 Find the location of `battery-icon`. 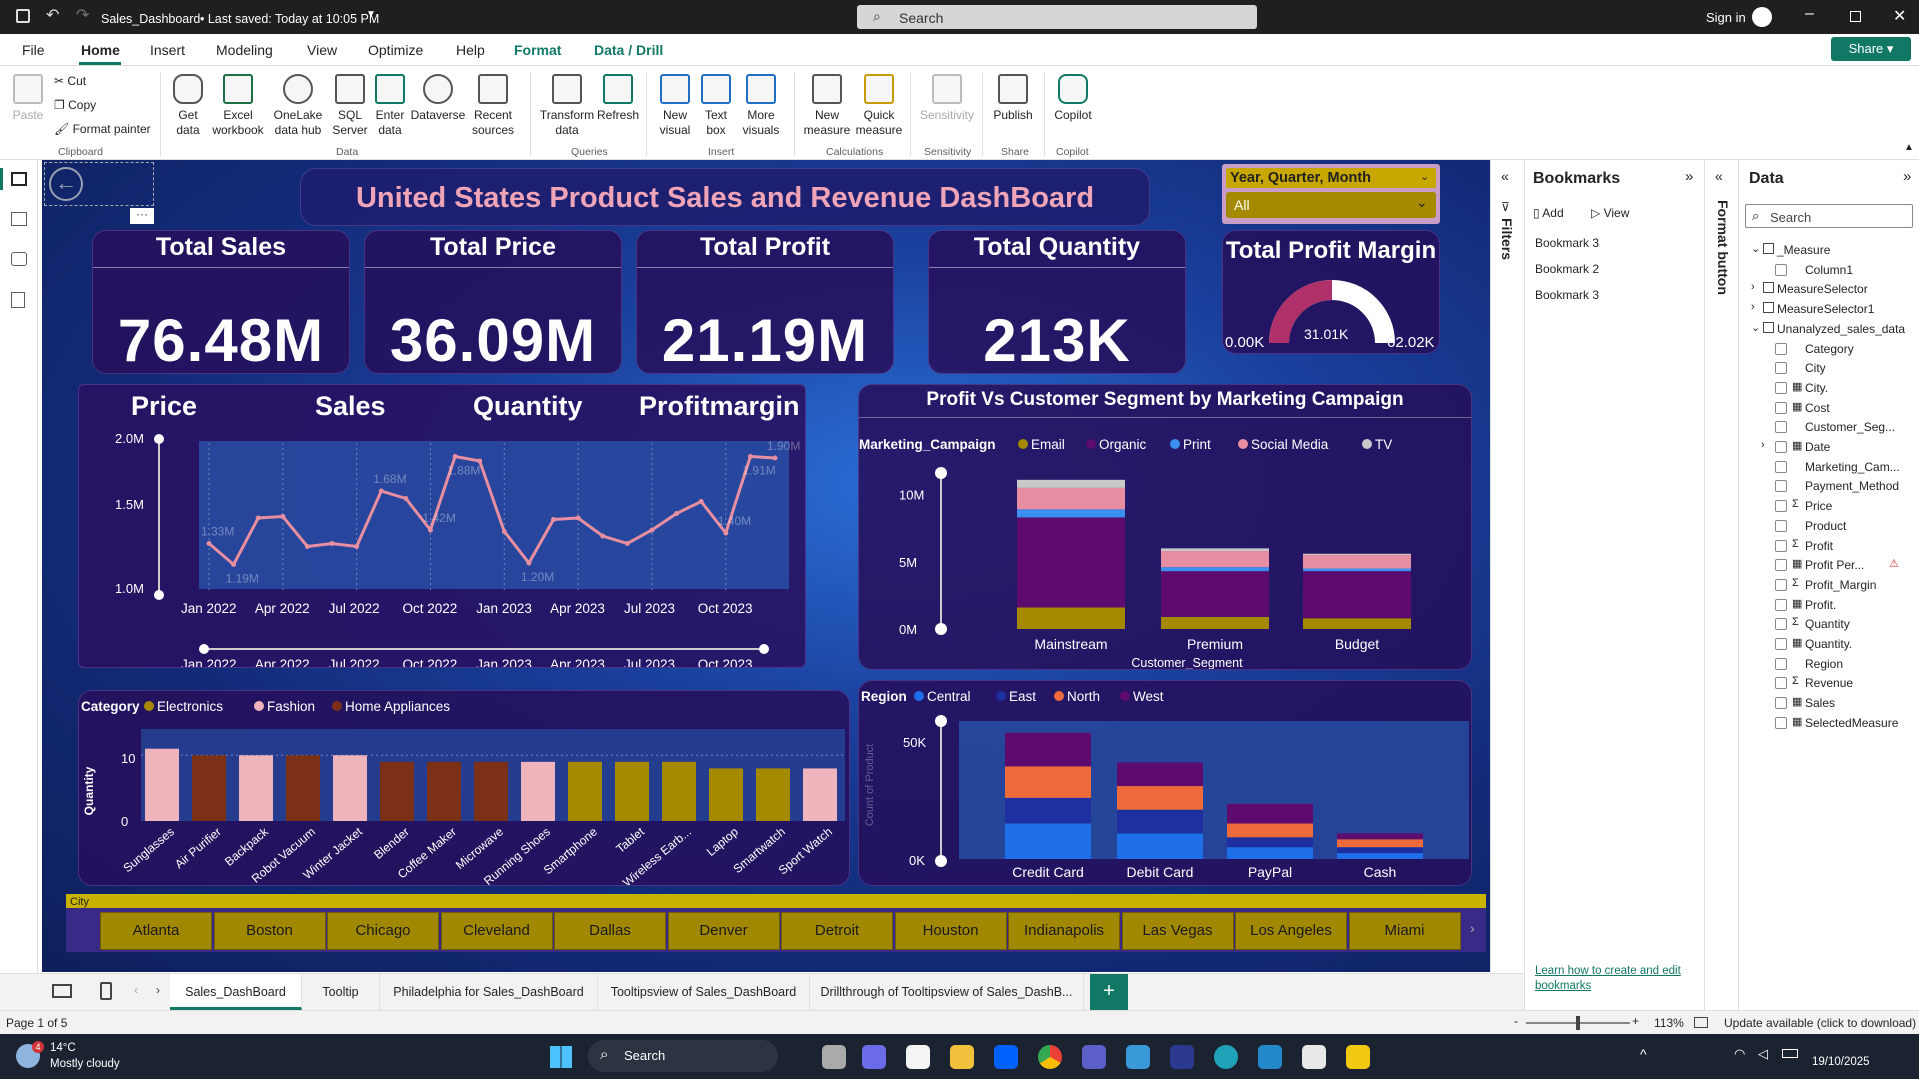

battery-icon is located at coordinates (1790, 1053).